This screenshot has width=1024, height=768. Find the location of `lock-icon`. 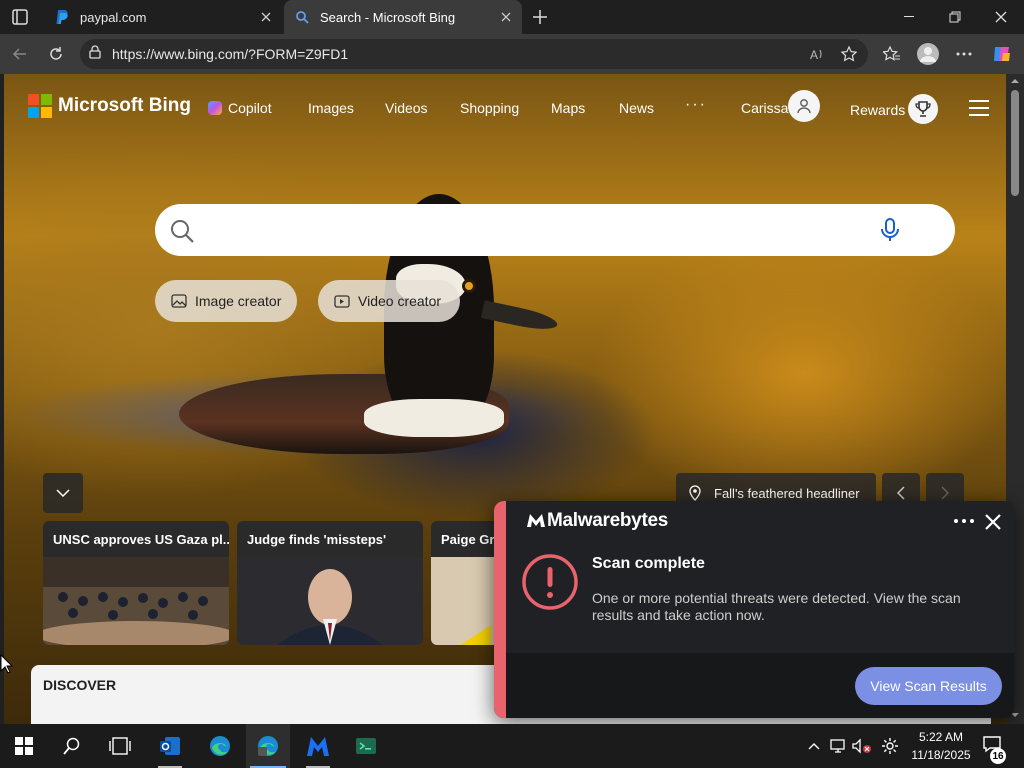

lock-icon is located at coordinates (95, 54).